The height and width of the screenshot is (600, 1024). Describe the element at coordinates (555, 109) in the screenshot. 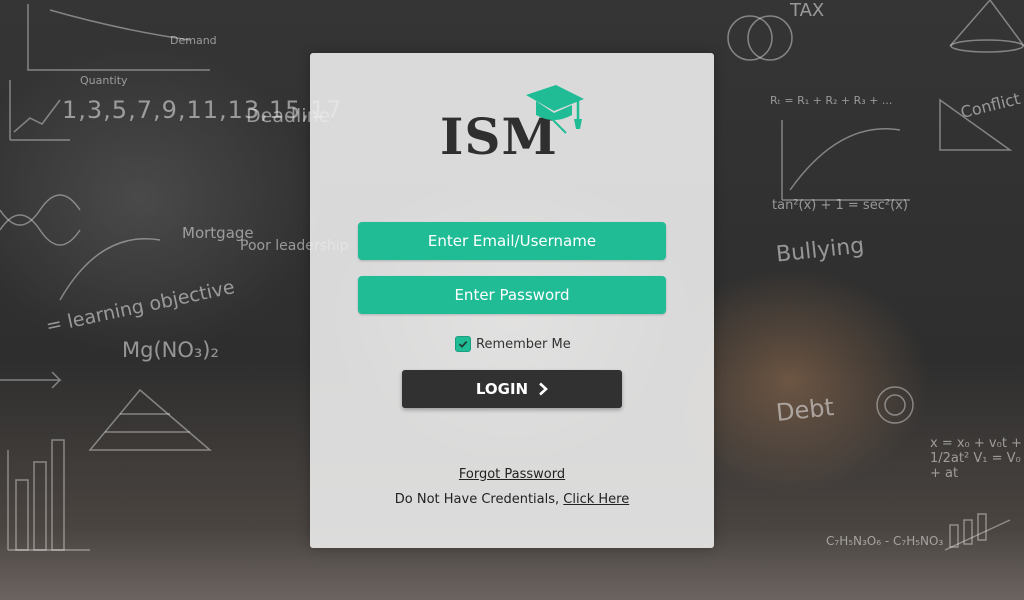

I see `graduation-cap-icon` at that location.